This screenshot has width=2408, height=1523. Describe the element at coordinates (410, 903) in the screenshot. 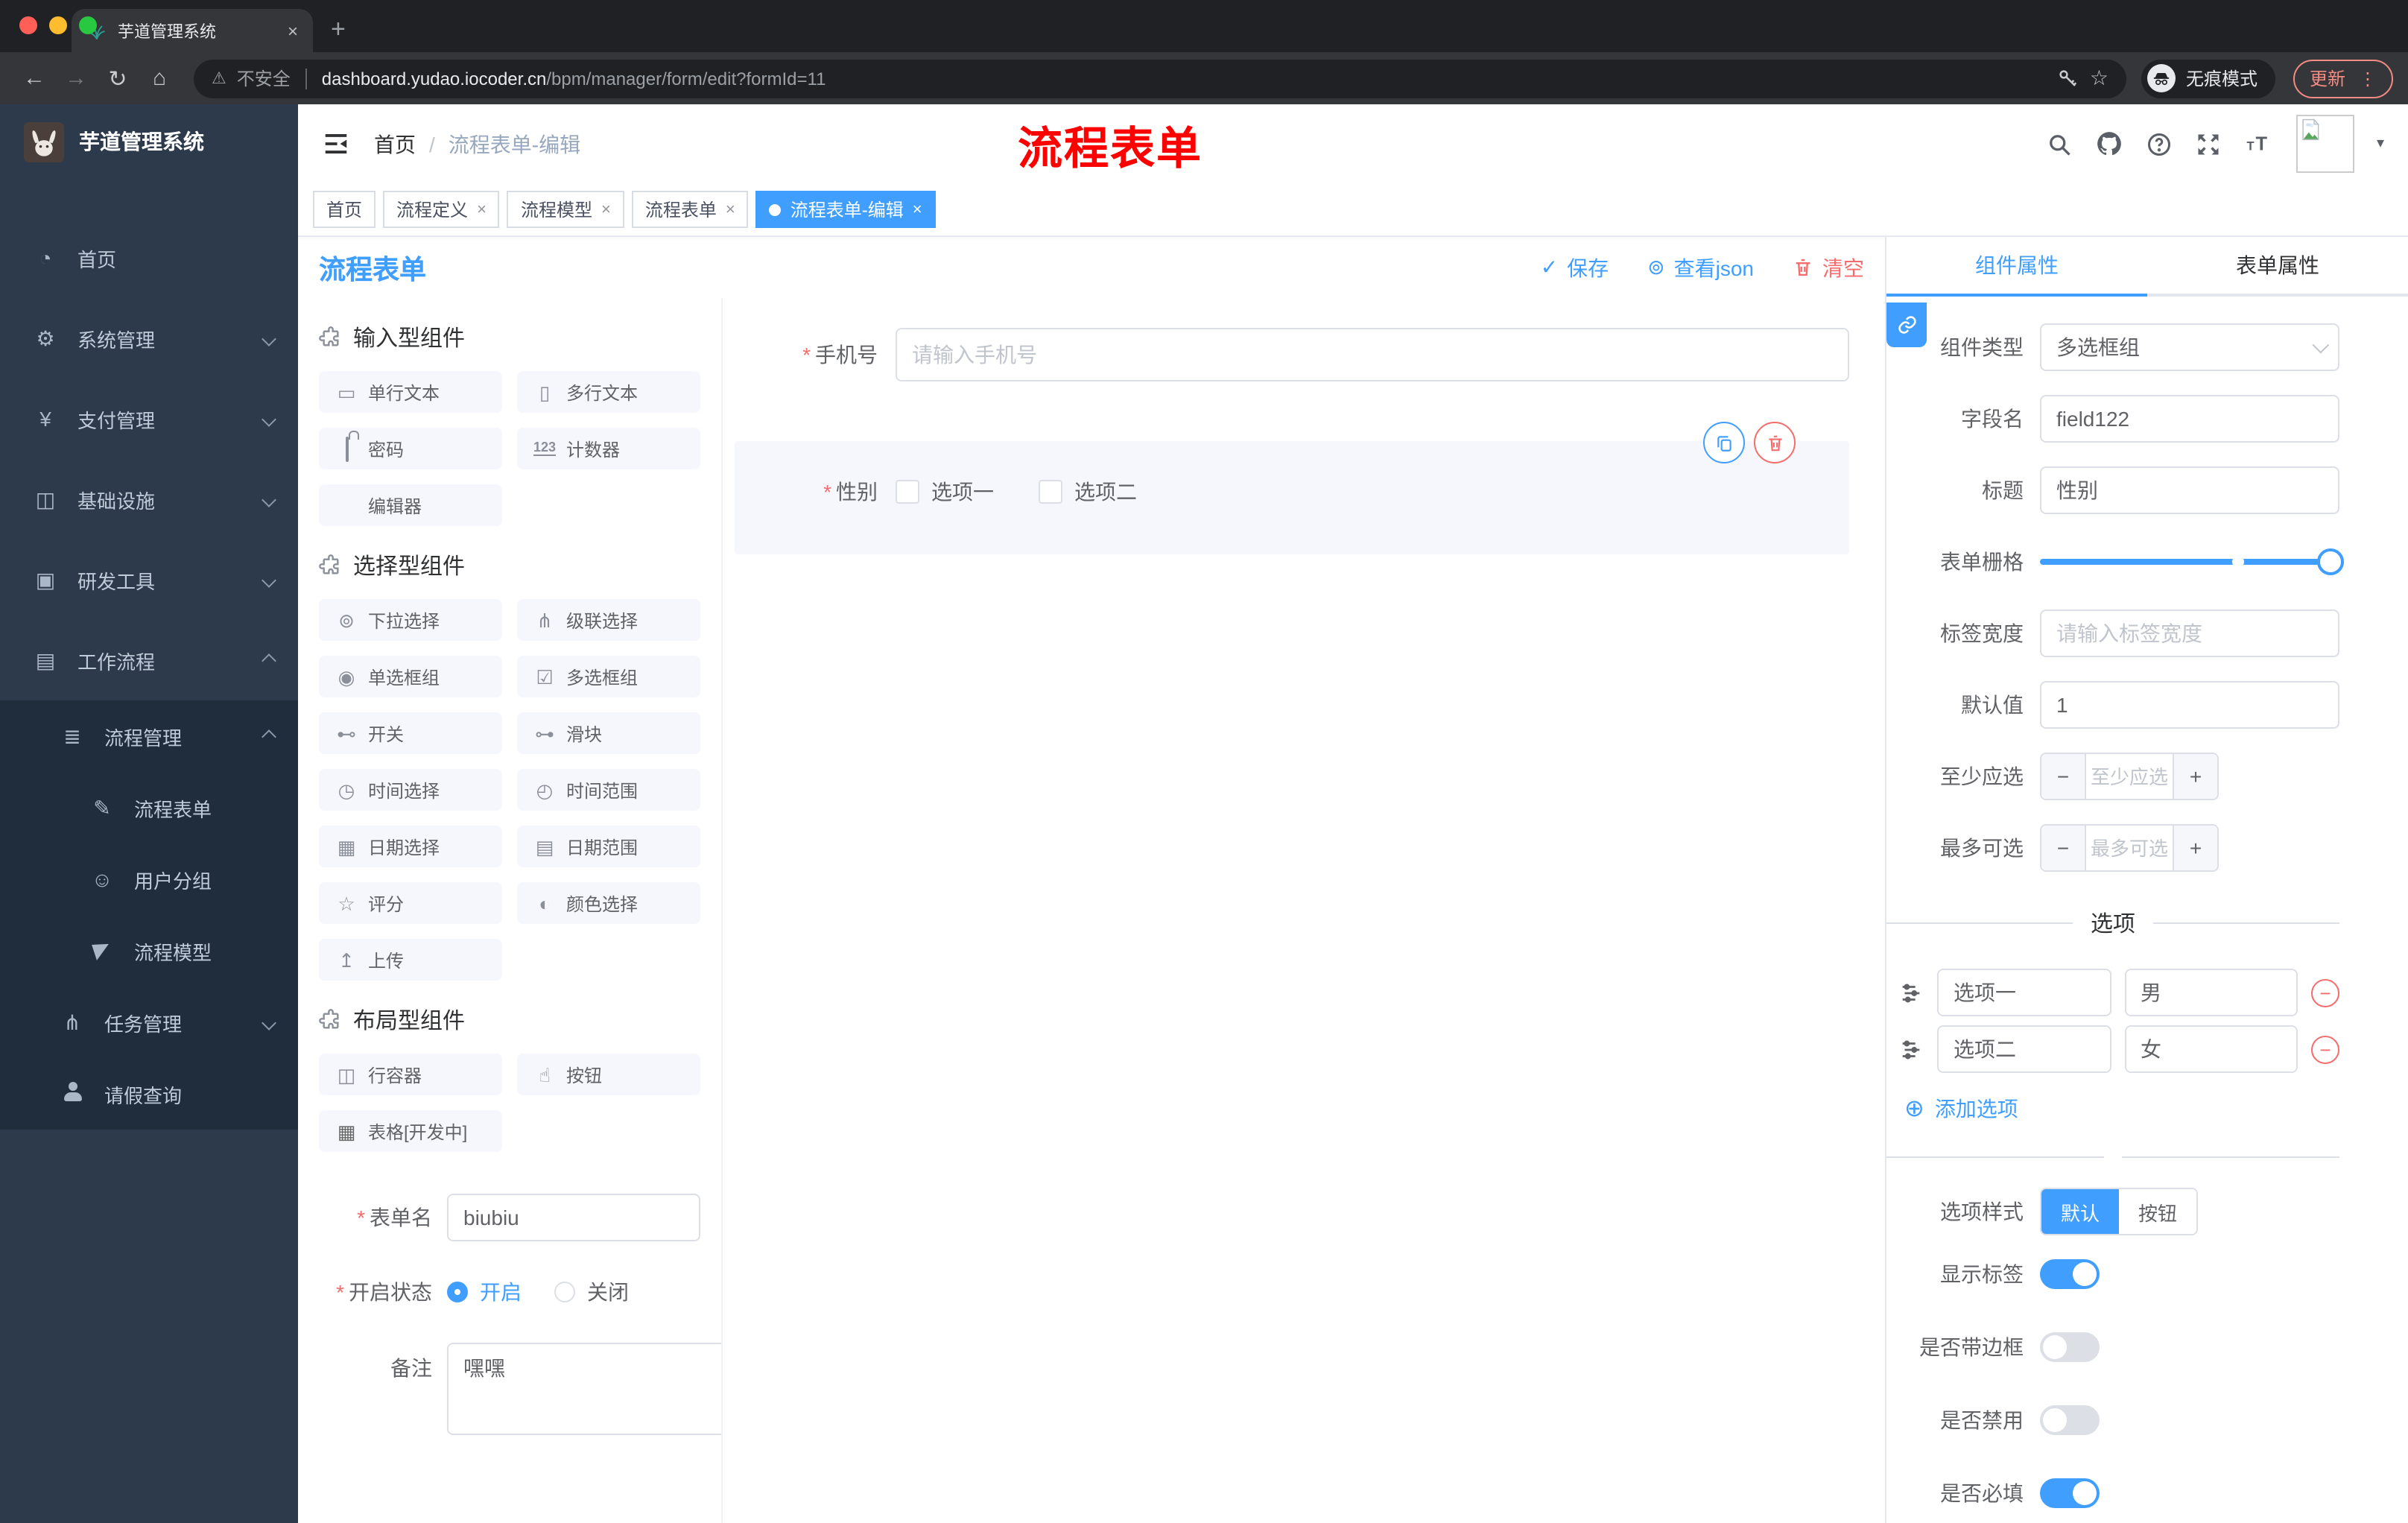

I see `palette-item-rate: ☆ 评分` at that location.